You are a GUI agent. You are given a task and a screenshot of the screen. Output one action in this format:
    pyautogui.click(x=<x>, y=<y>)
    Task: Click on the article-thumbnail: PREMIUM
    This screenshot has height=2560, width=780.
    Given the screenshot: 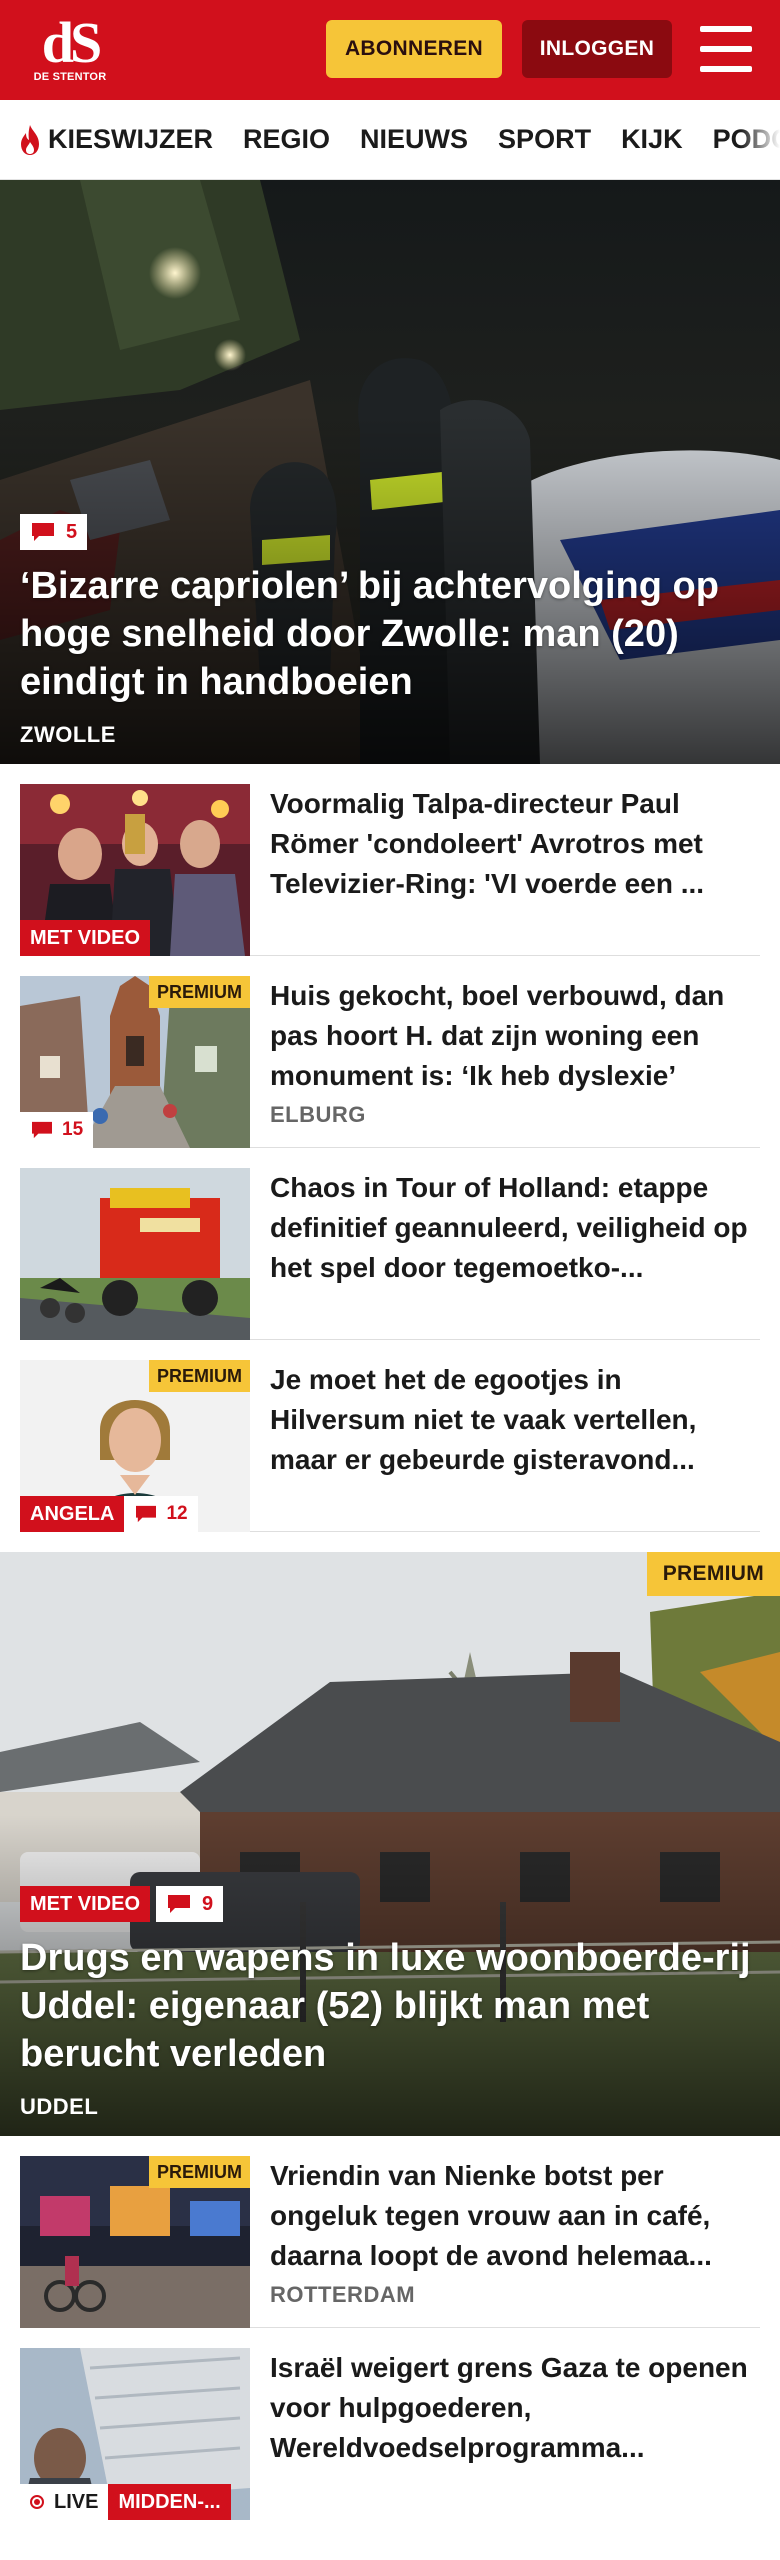 What is the action you would take?
    pyautogui.click(x=135, y=2242)
    